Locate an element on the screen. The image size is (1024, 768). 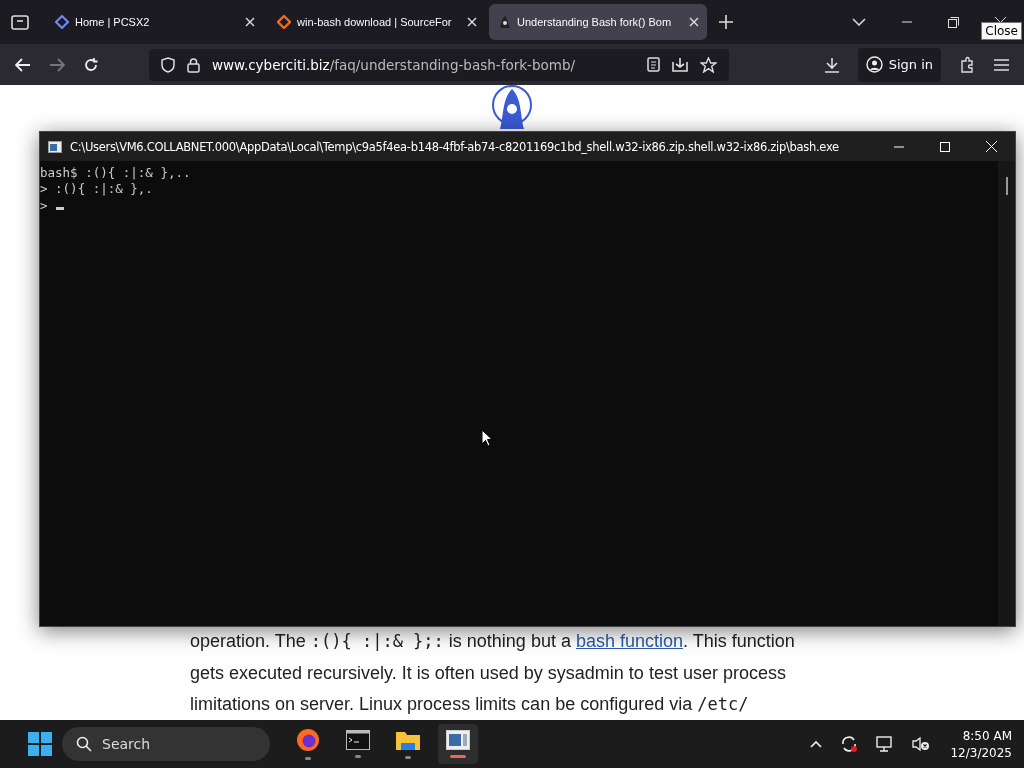
console-line: > is located at coordinates (44, 205).